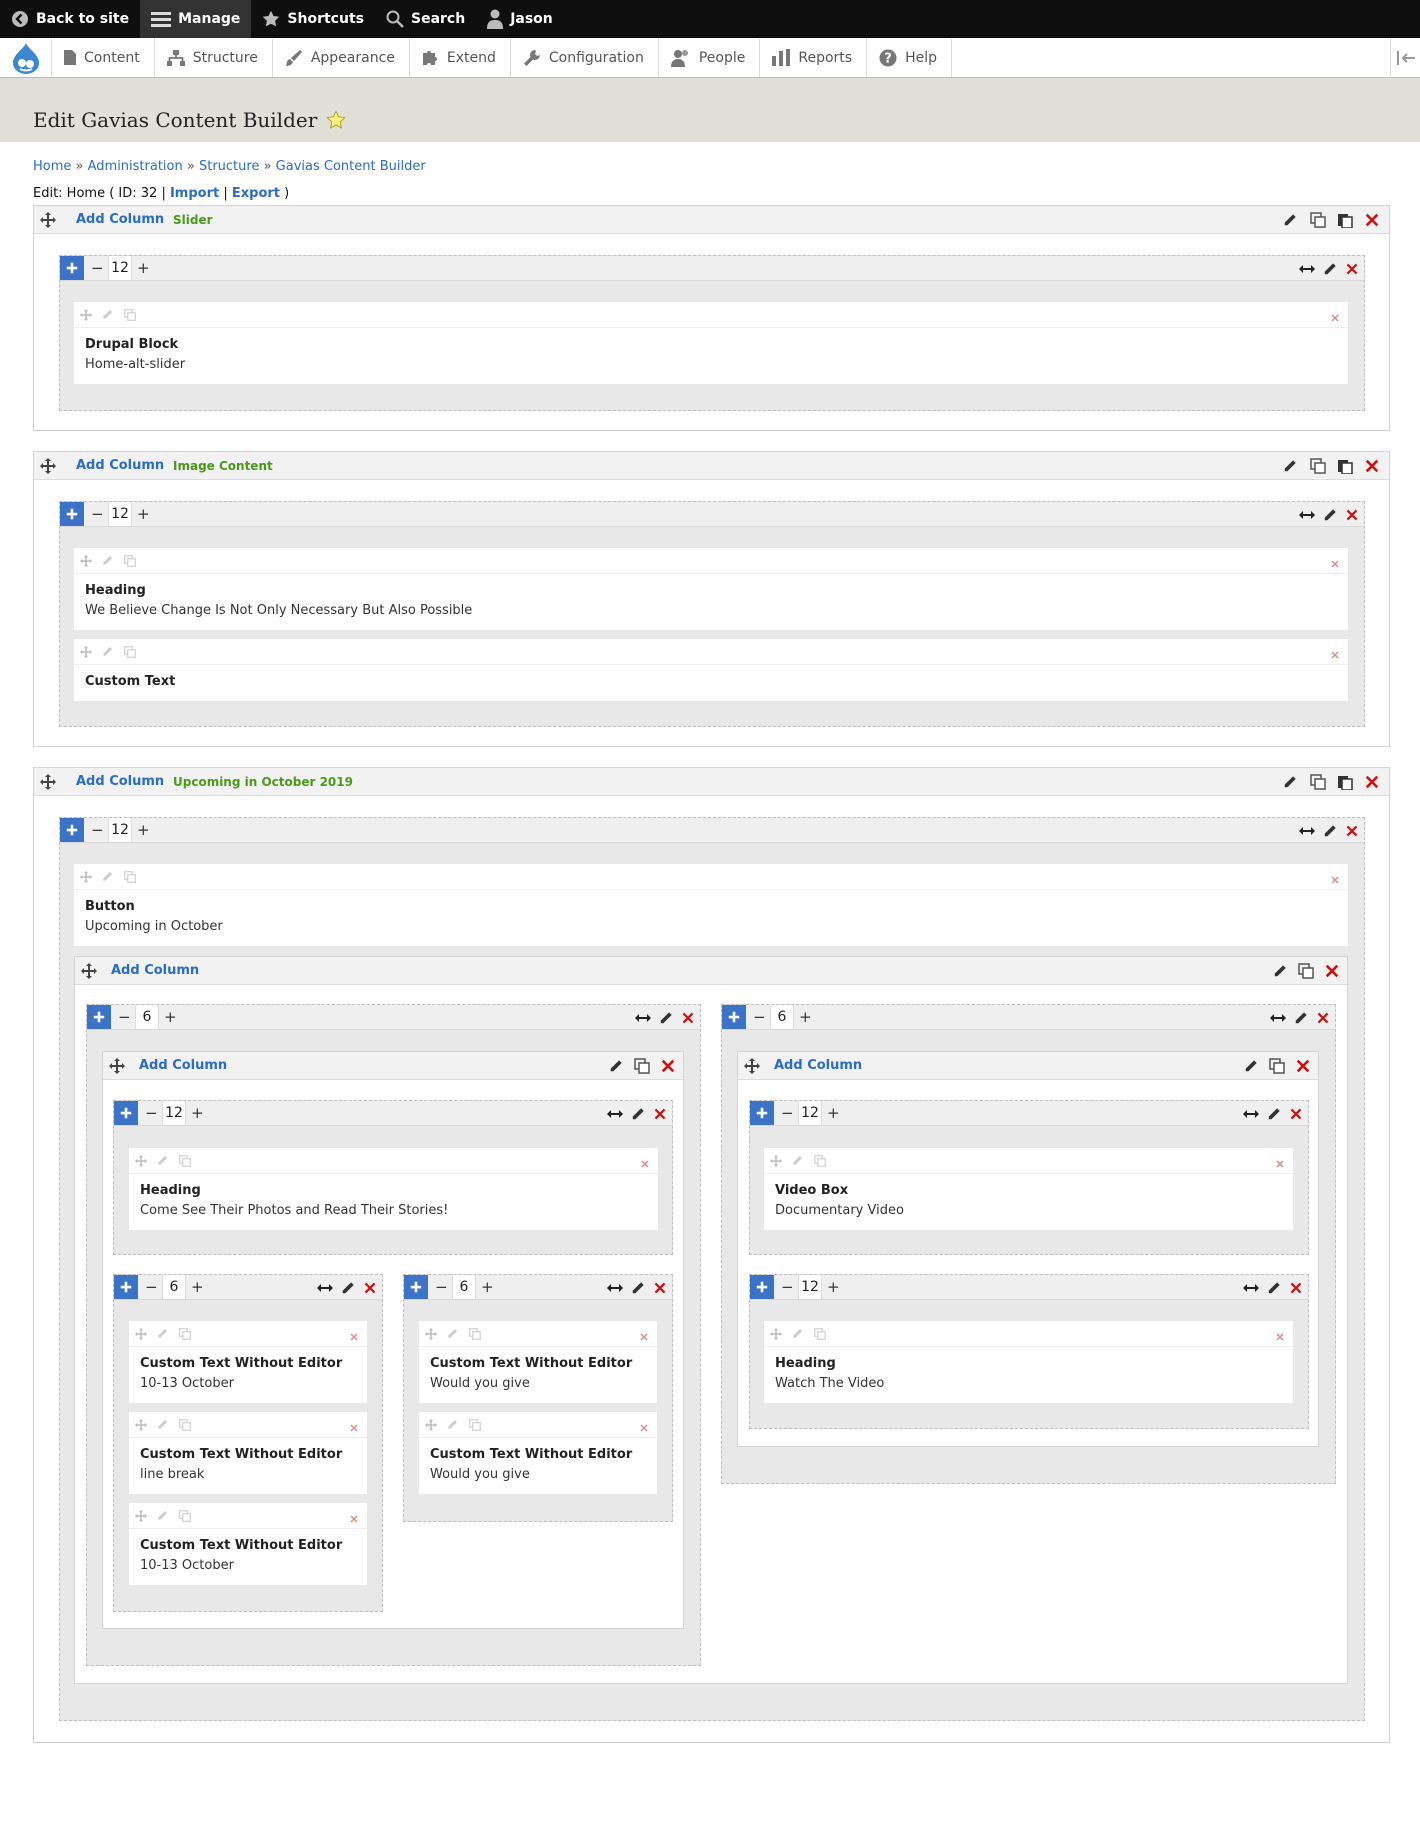 Image resolution: width=1420 pixels, height=1824 pixels. What do you see at coordinates (909, 57) in the screenshot?
I see `menu-help: ? Help` at bounding box center [909, 57].